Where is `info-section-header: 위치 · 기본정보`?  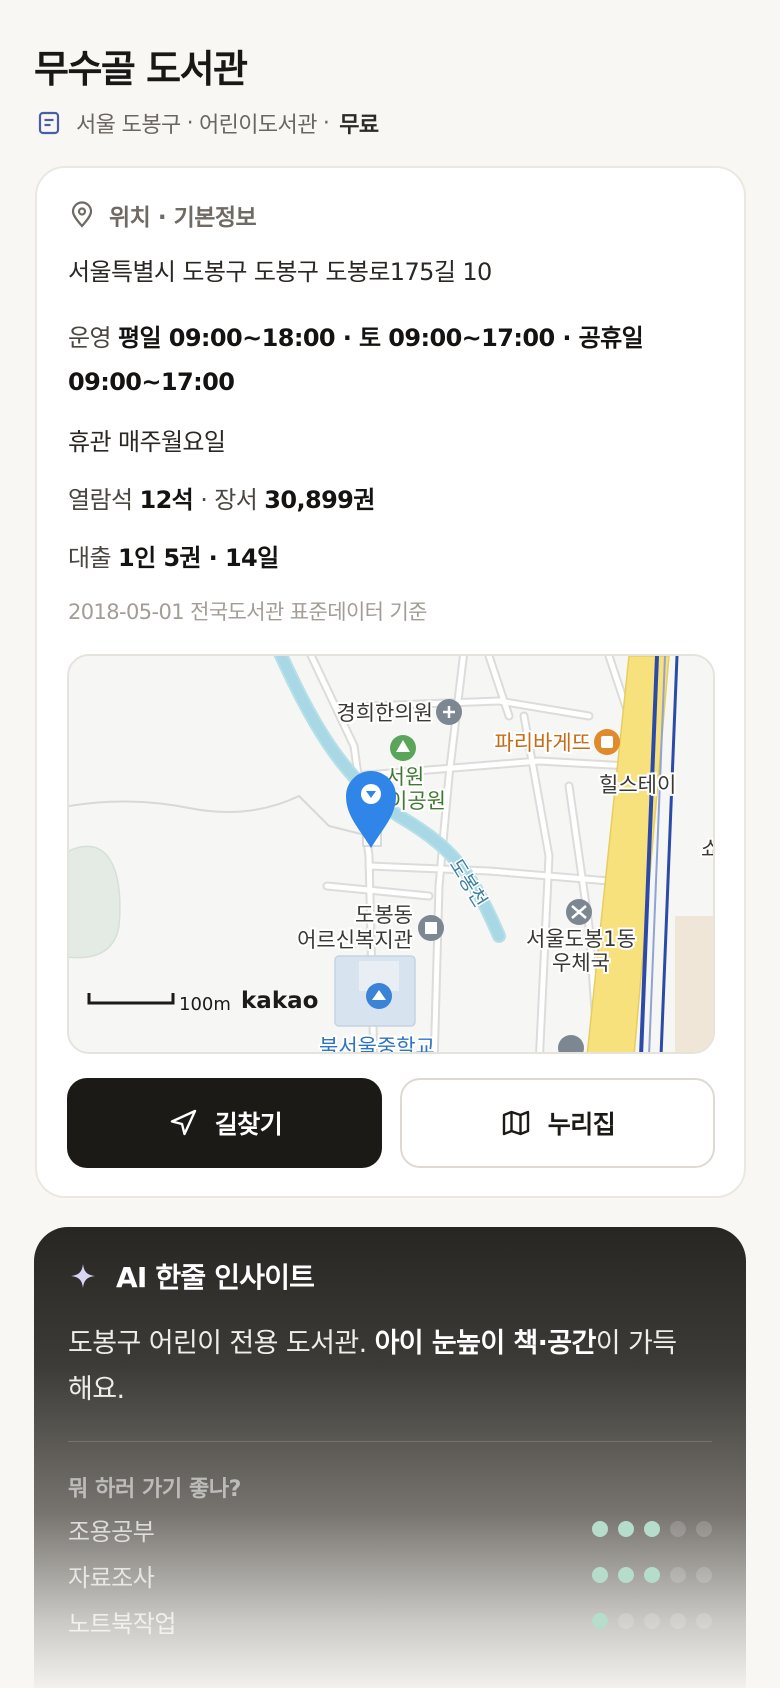
info-section-header: 위치 · 기본정보 is located at coordinates (163, 215).